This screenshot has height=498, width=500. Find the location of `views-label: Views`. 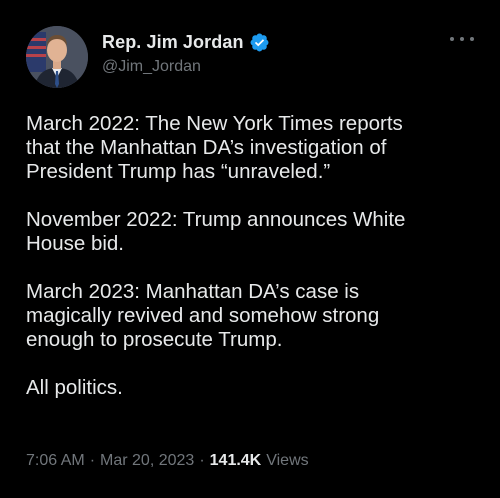

views-label: Views is located at coordinates (287, 461).